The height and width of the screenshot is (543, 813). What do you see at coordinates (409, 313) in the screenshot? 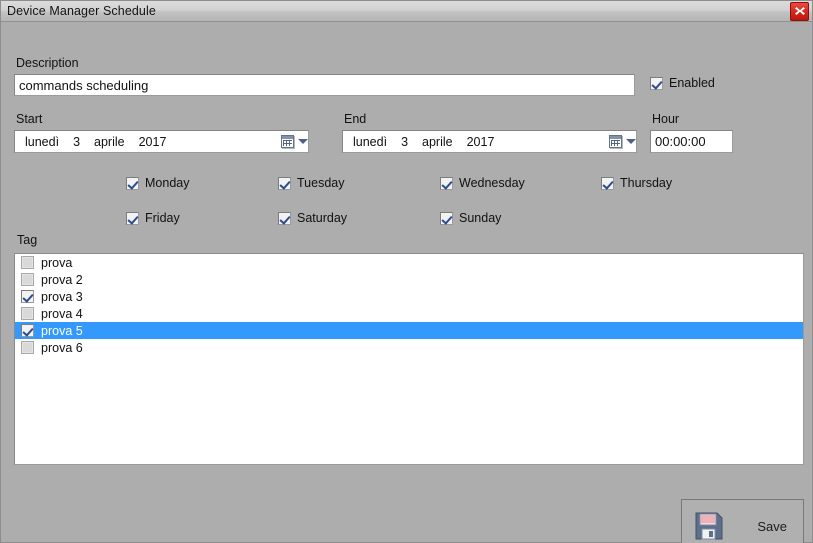
I see `tag-list-item: prova 4` at bounding box center [409, 313].